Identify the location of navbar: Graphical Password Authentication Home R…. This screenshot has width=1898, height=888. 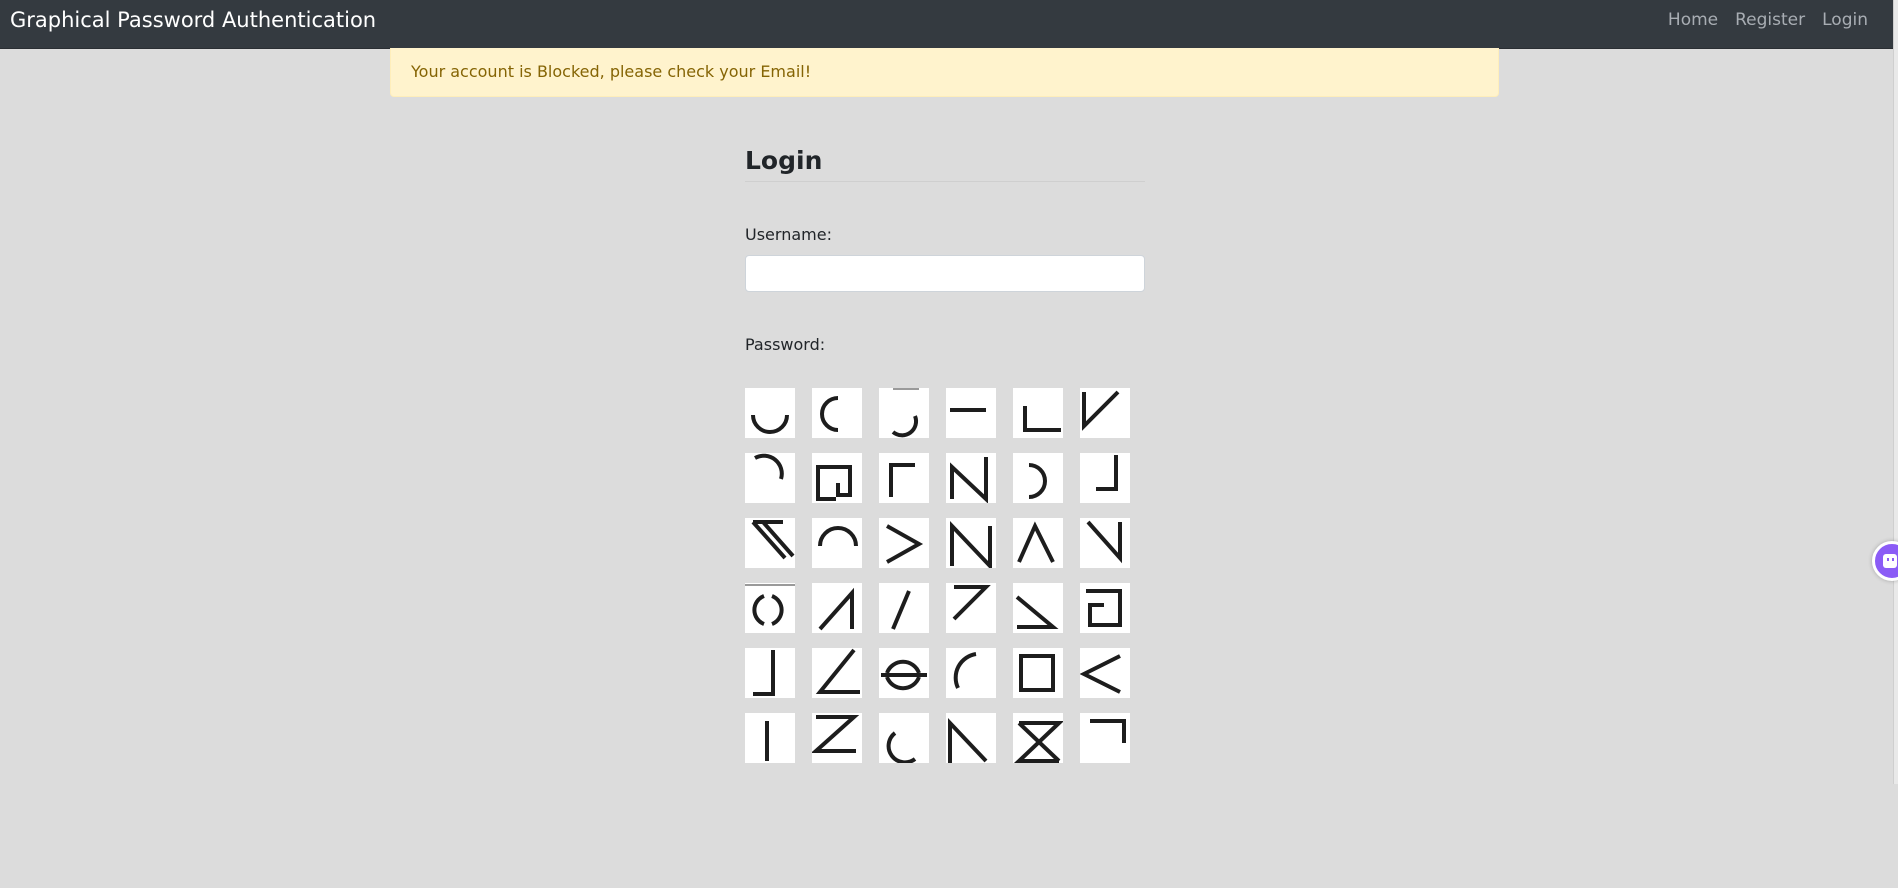
(947, 24).